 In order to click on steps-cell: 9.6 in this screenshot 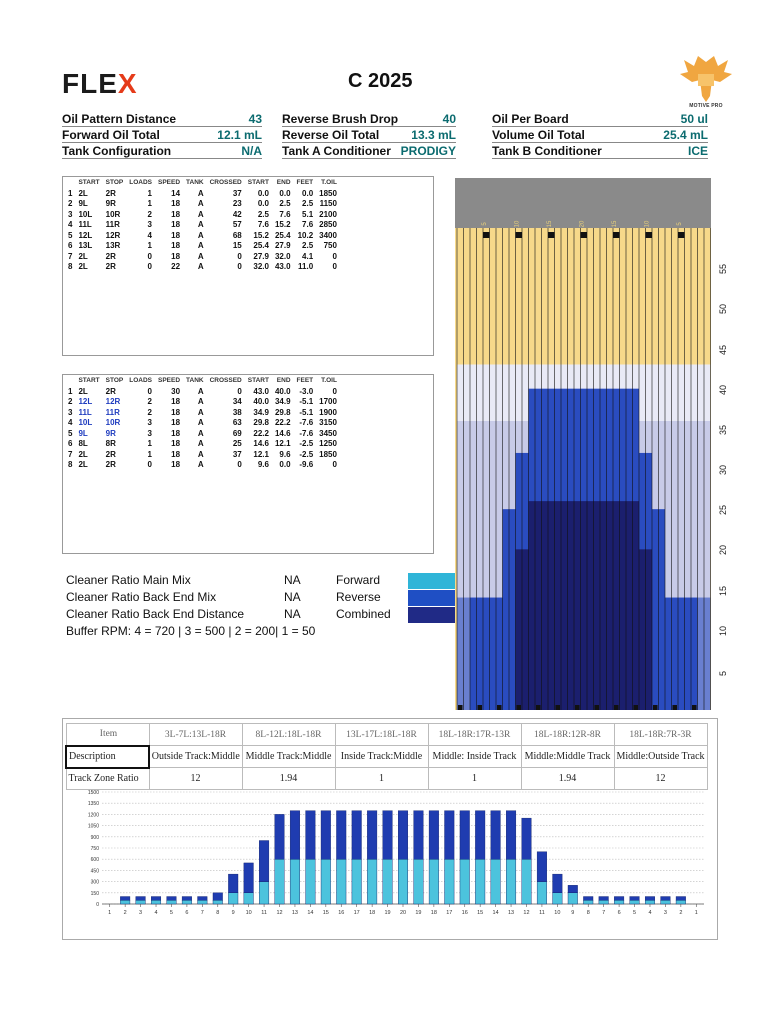, I will do `click(263, 465)`.